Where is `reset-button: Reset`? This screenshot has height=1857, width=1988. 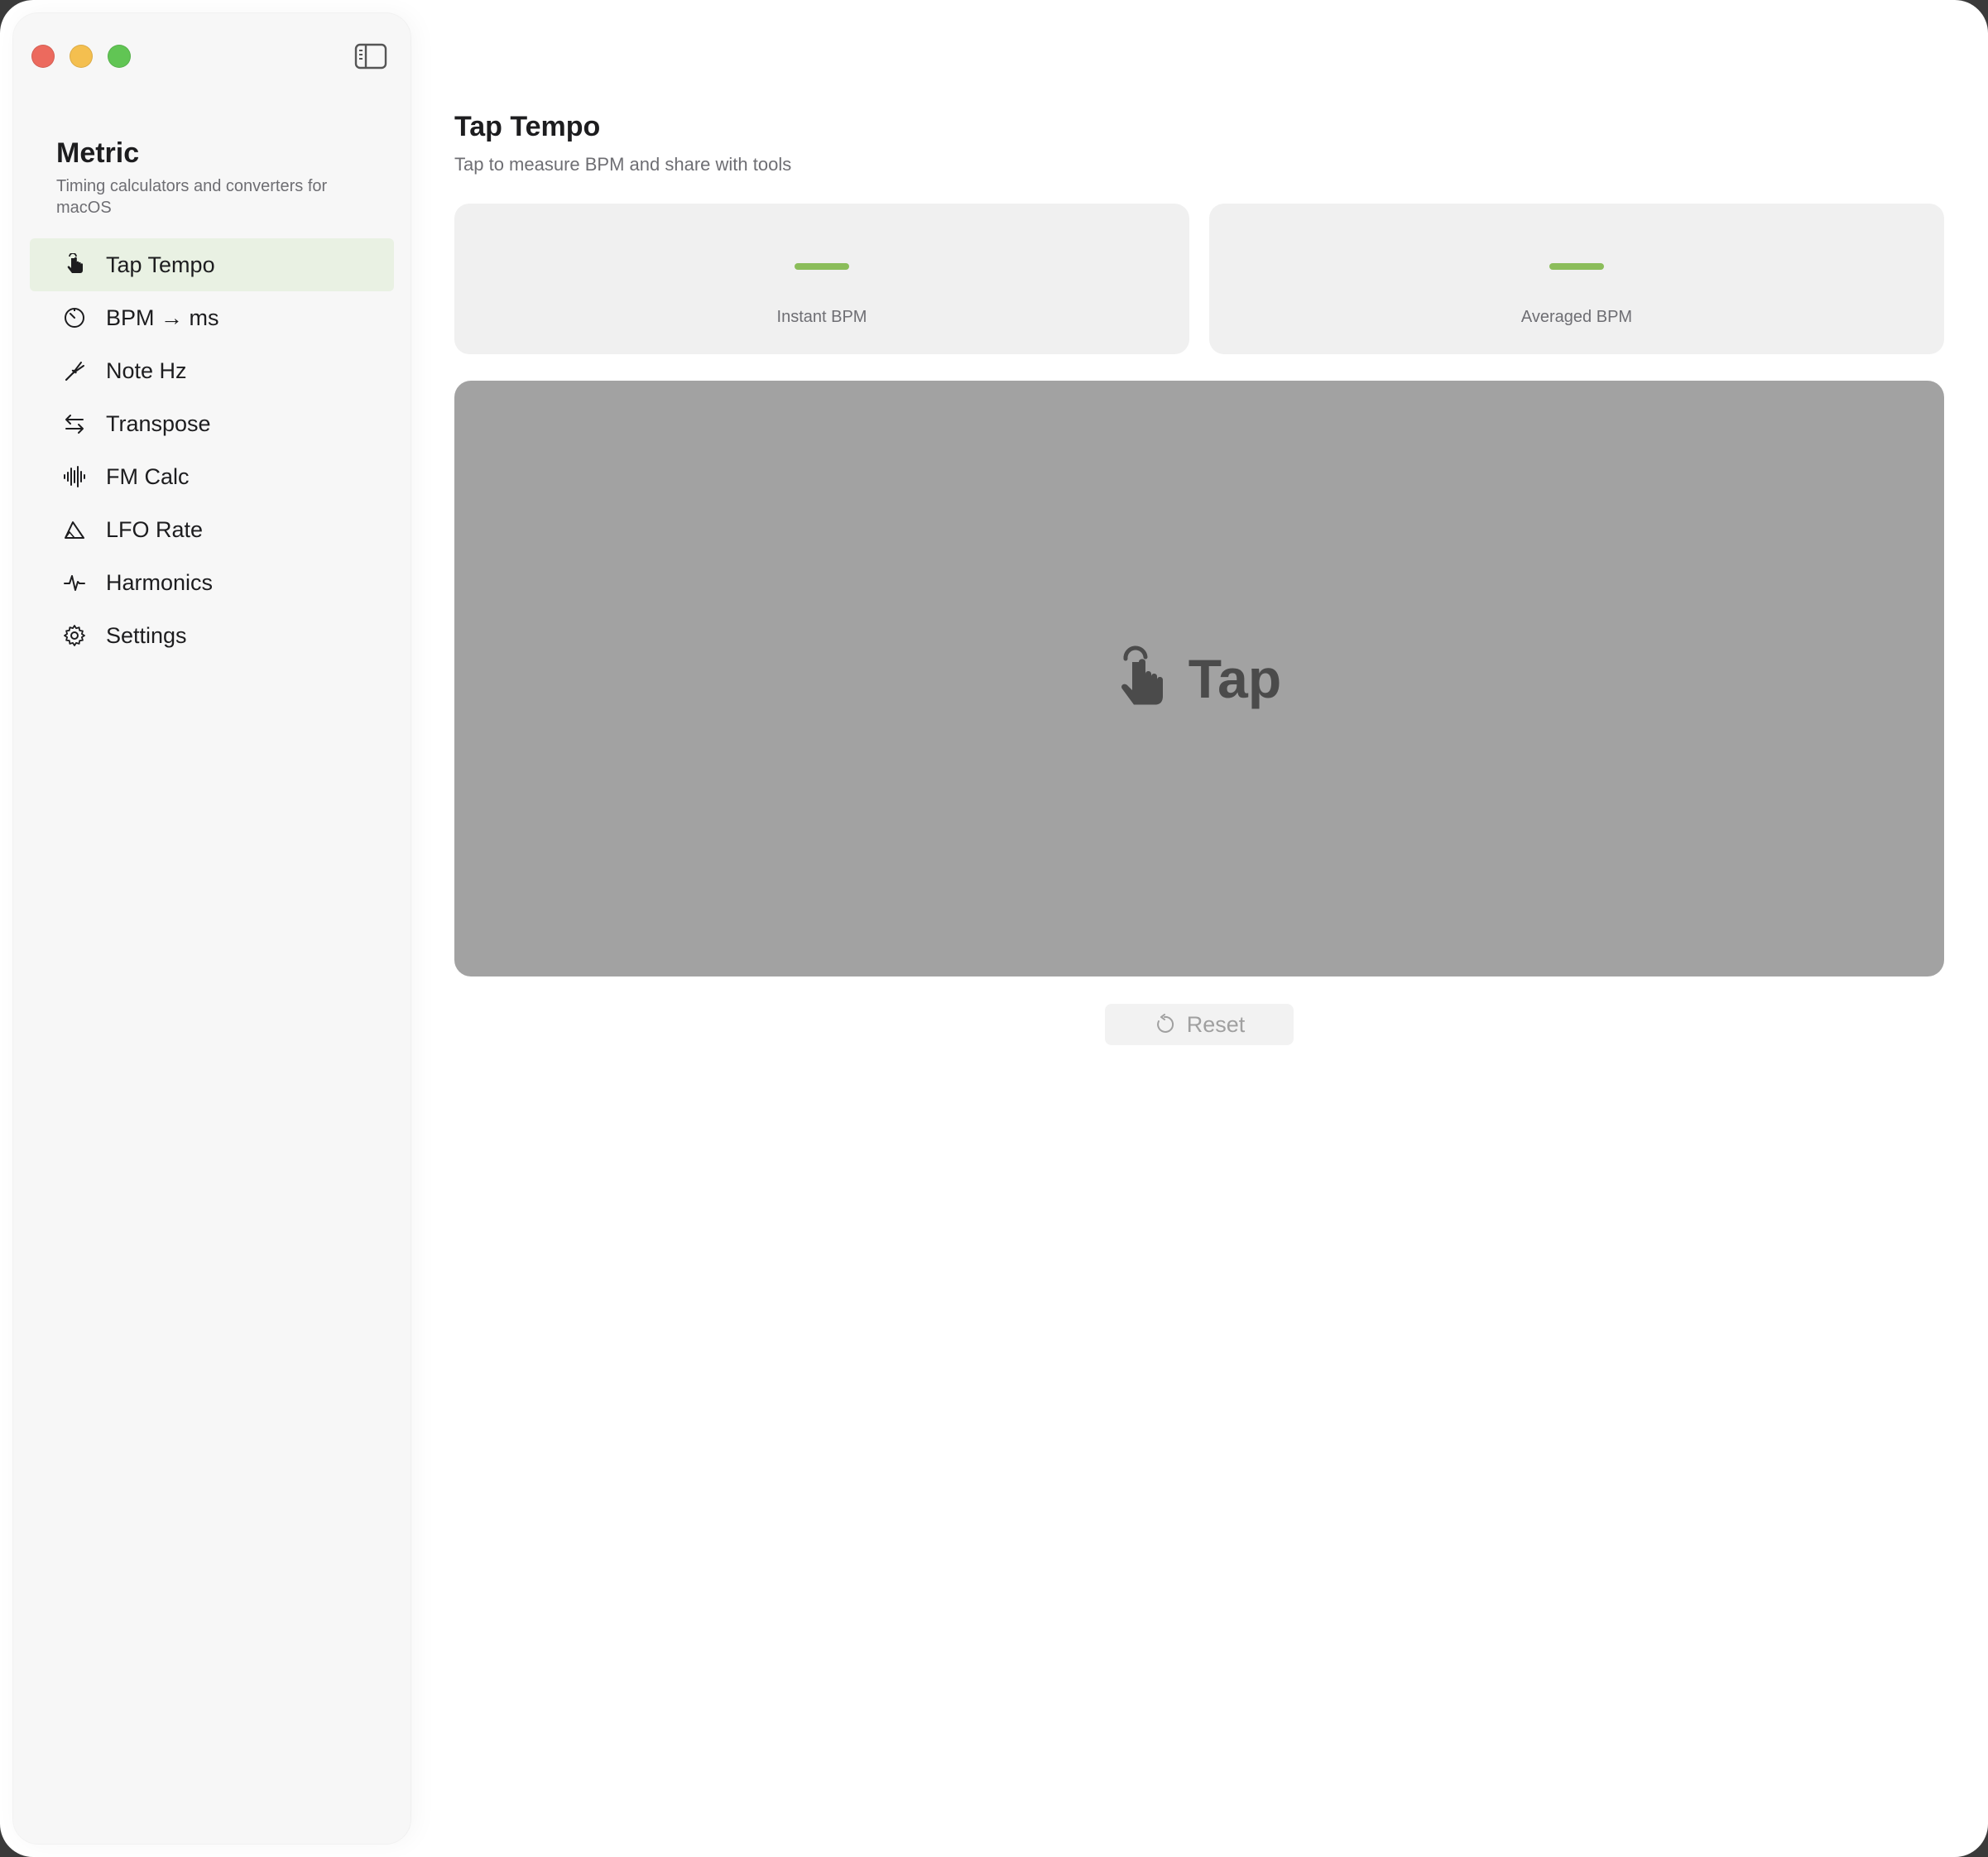
reset-button: Reset is located at coordinates (1199, 1024).